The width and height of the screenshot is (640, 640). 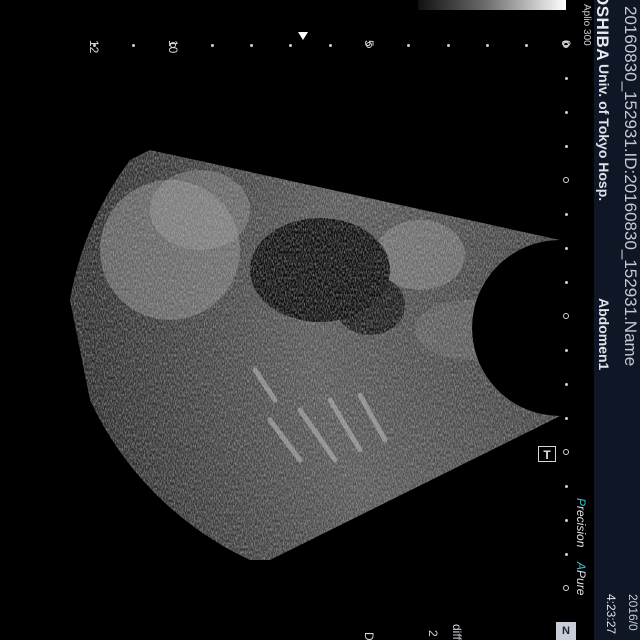 What do you see at coordinates (457, 632) in the screenshot?
I see `diff-label: diff` at bounding box center [457, 632].